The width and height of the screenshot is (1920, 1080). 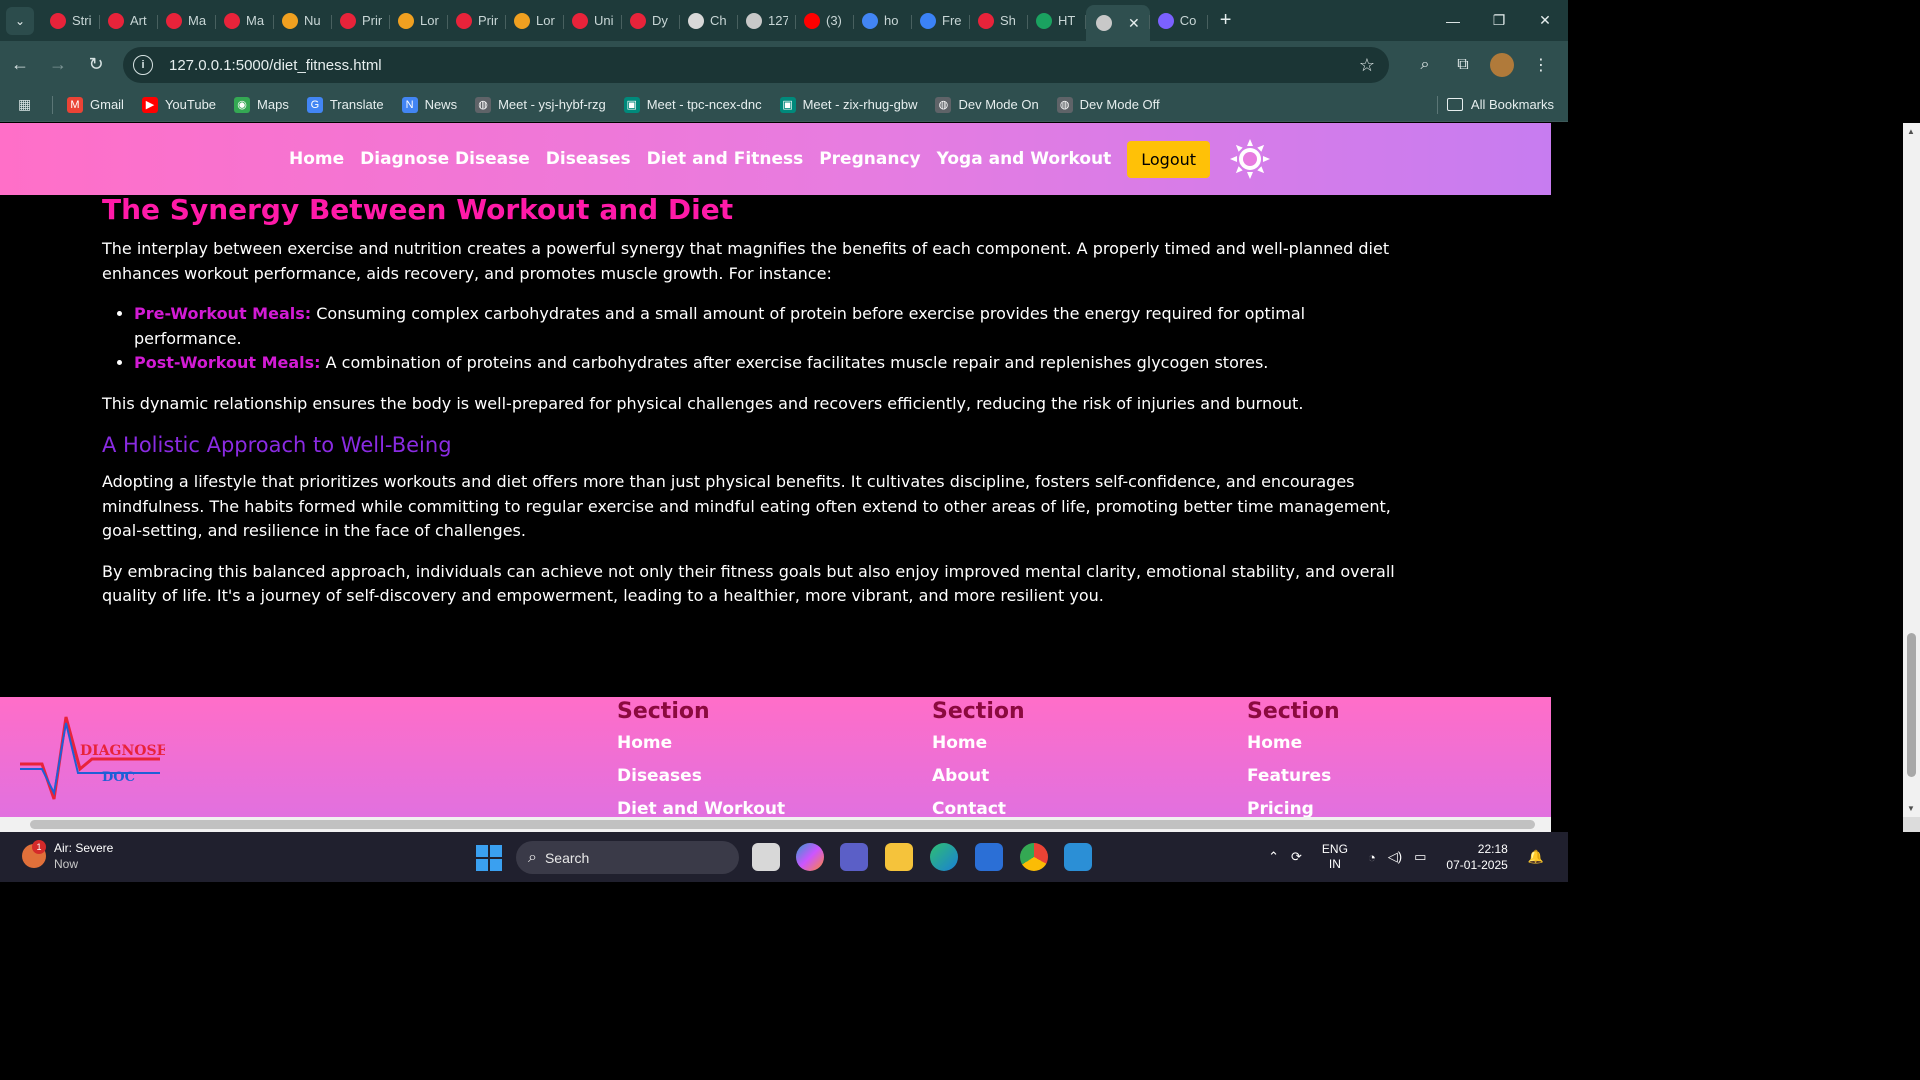 I want to click on vertical-scrollbar: ▲ ▼, so click(x=1911, y=470).